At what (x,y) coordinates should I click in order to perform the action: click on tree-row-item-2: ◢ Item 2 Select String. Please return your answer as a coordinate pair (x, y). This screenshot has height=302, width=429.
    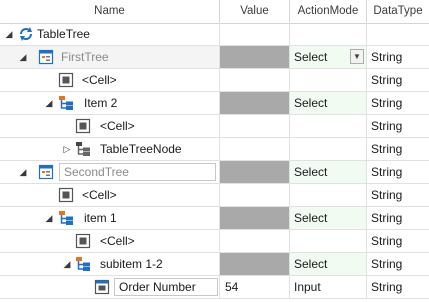
    Looking at the image, I should click on (214, 103).